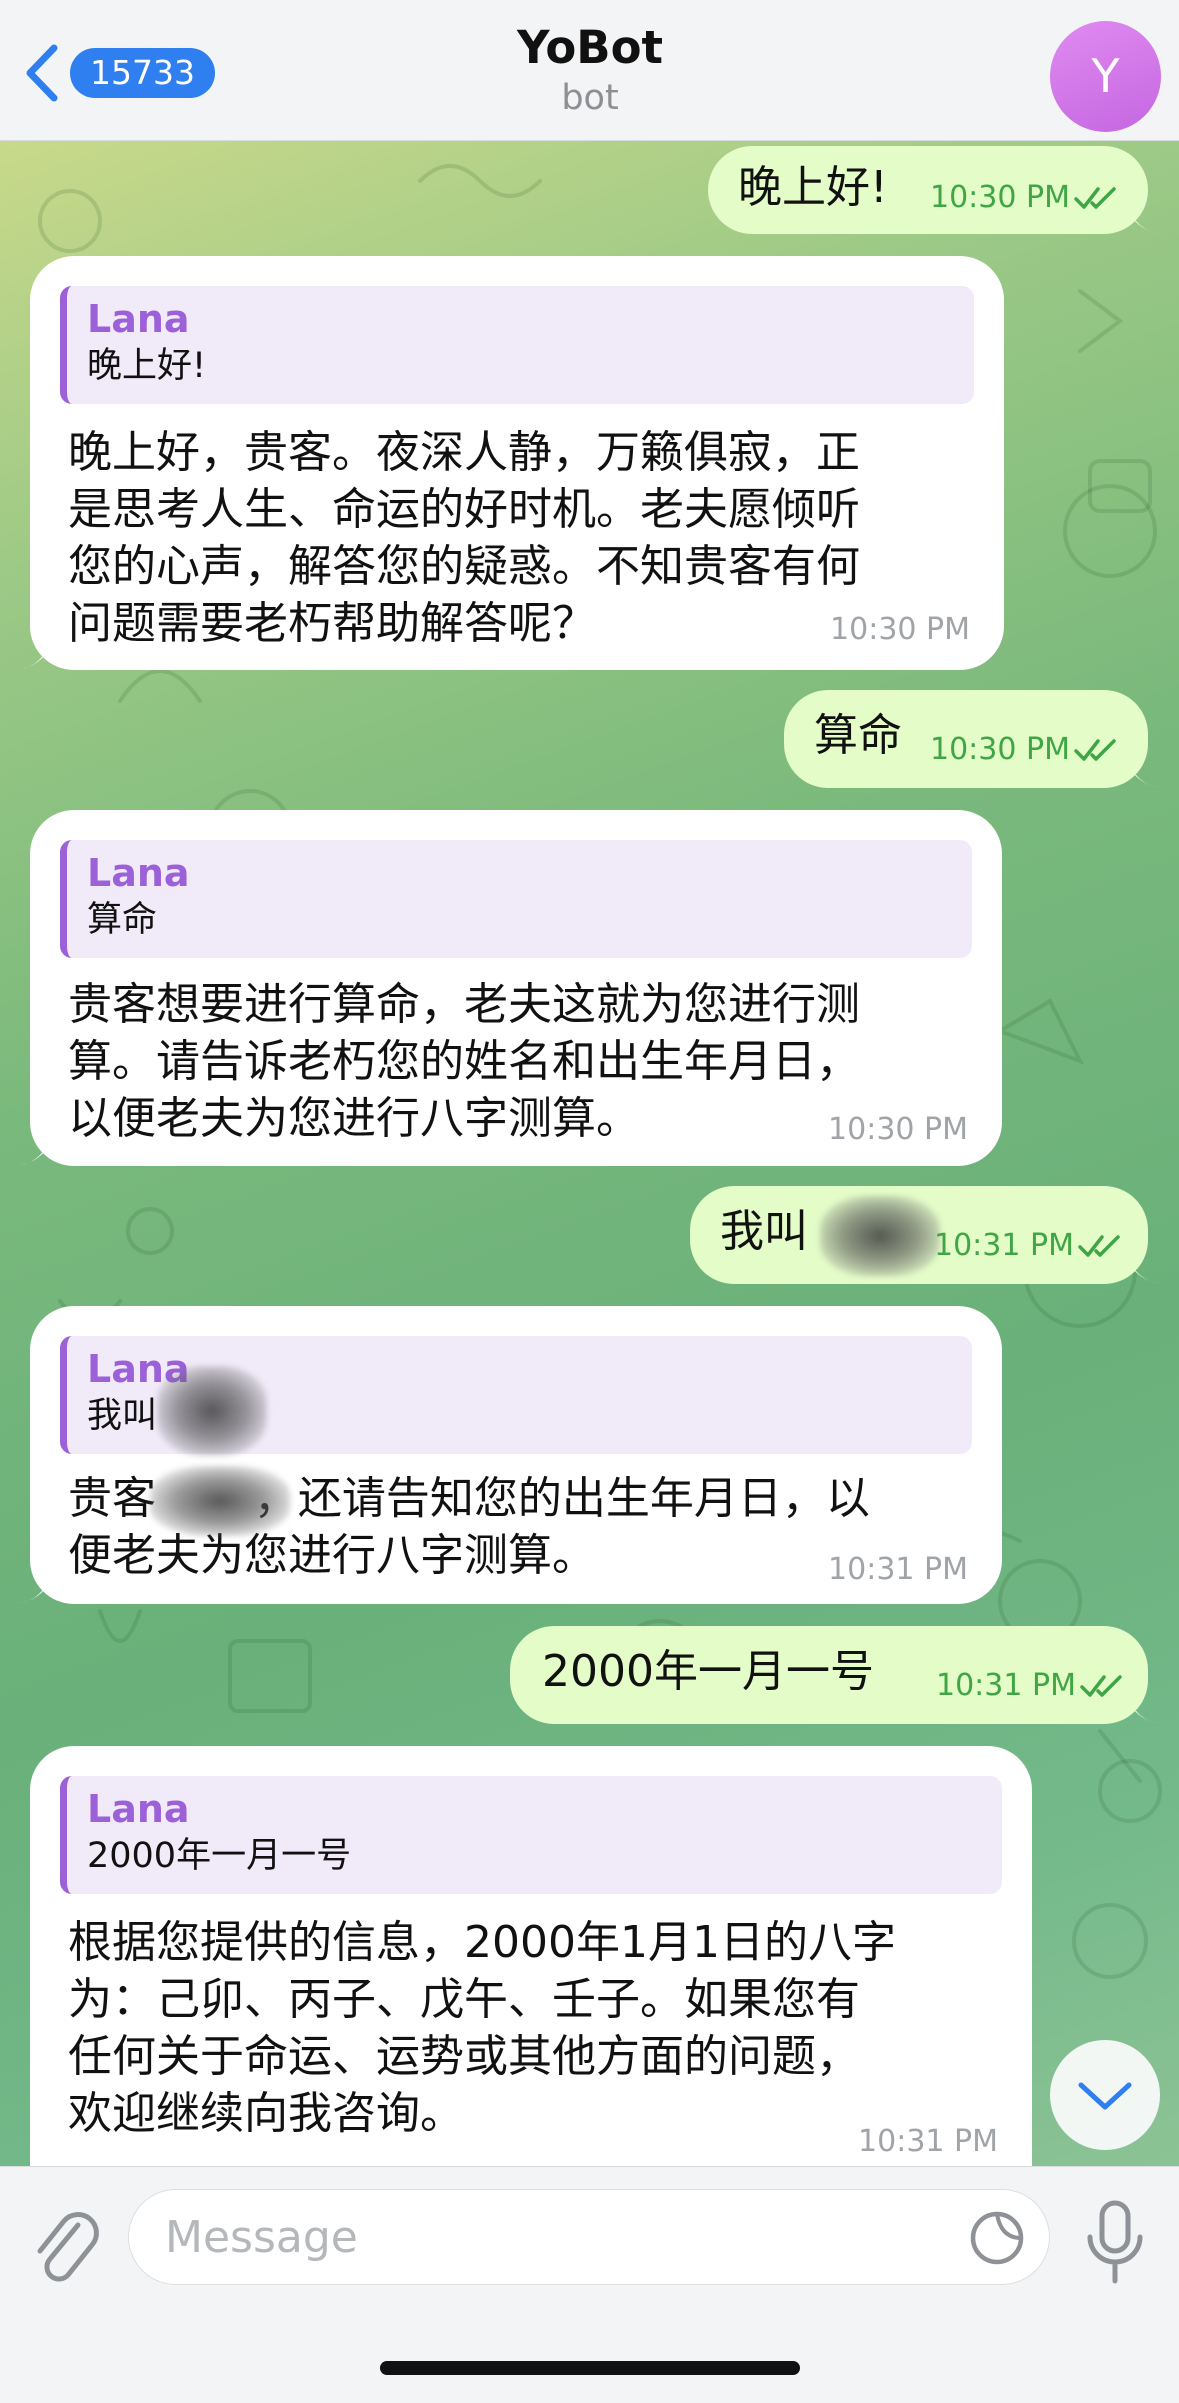 The image size is (1179, 2403). Describe the element at coordinates (147, 366) in the screenshot. I see `quote-text: 晚上好!` at that location.